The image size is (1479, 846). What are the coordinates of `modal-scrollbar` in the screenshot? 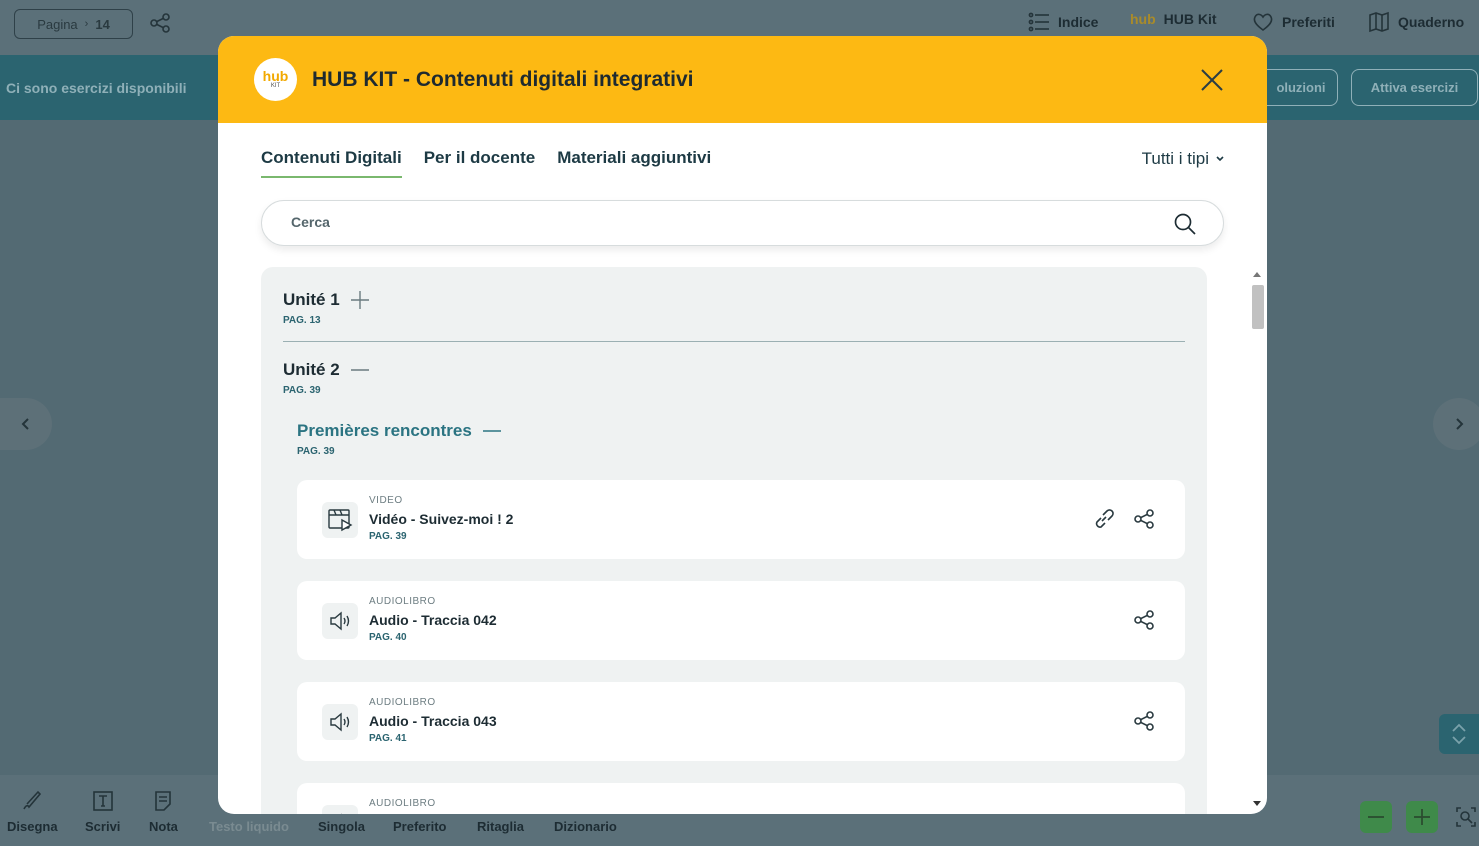 It's located at (1257, 540).